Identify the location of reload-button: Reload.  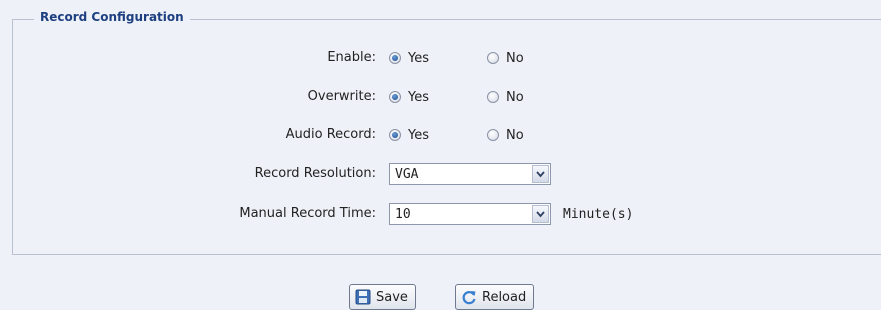
(495, 297).